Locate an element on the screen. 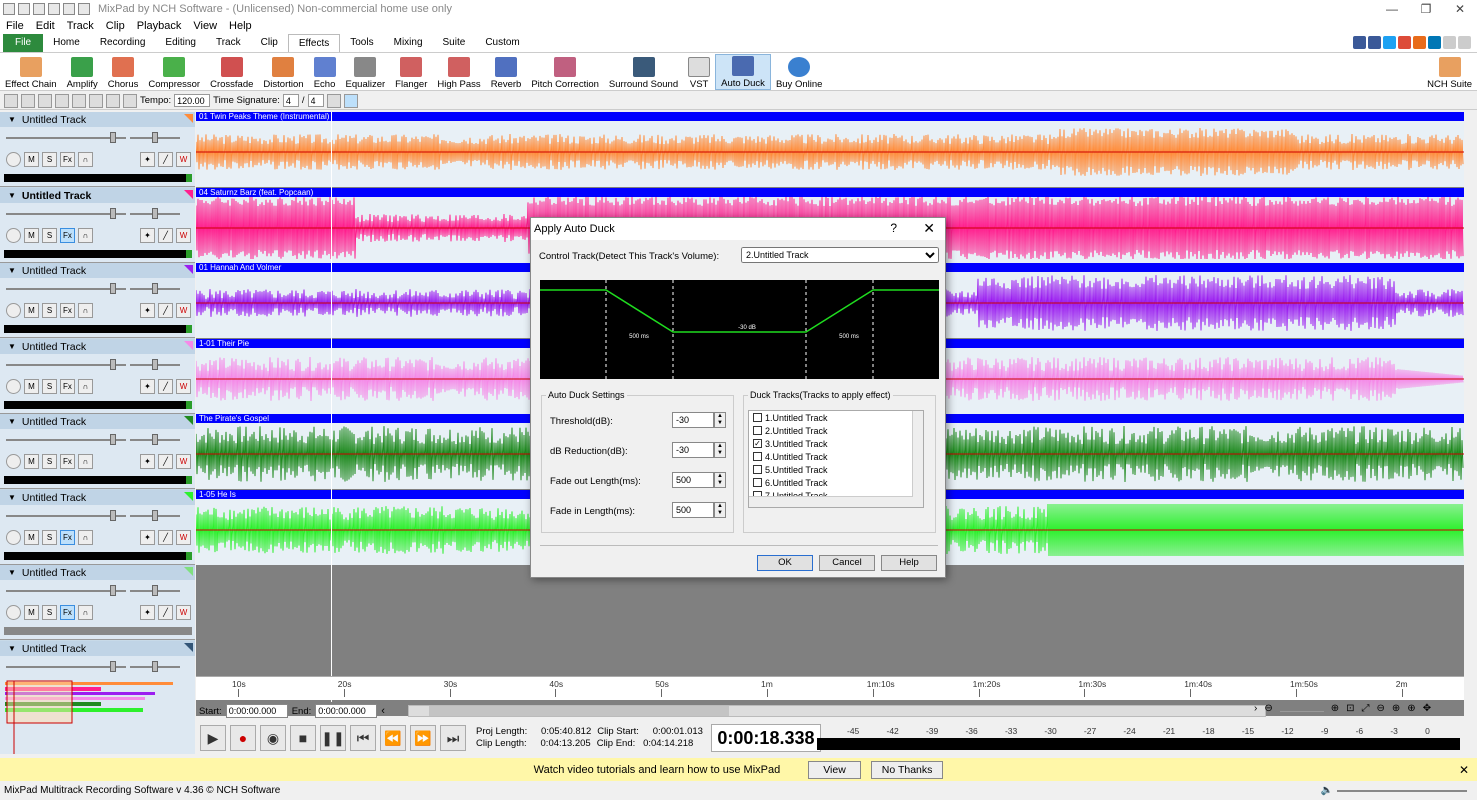  duck-track-item: 5.Untitled Track is located at coordinates (836, 469).